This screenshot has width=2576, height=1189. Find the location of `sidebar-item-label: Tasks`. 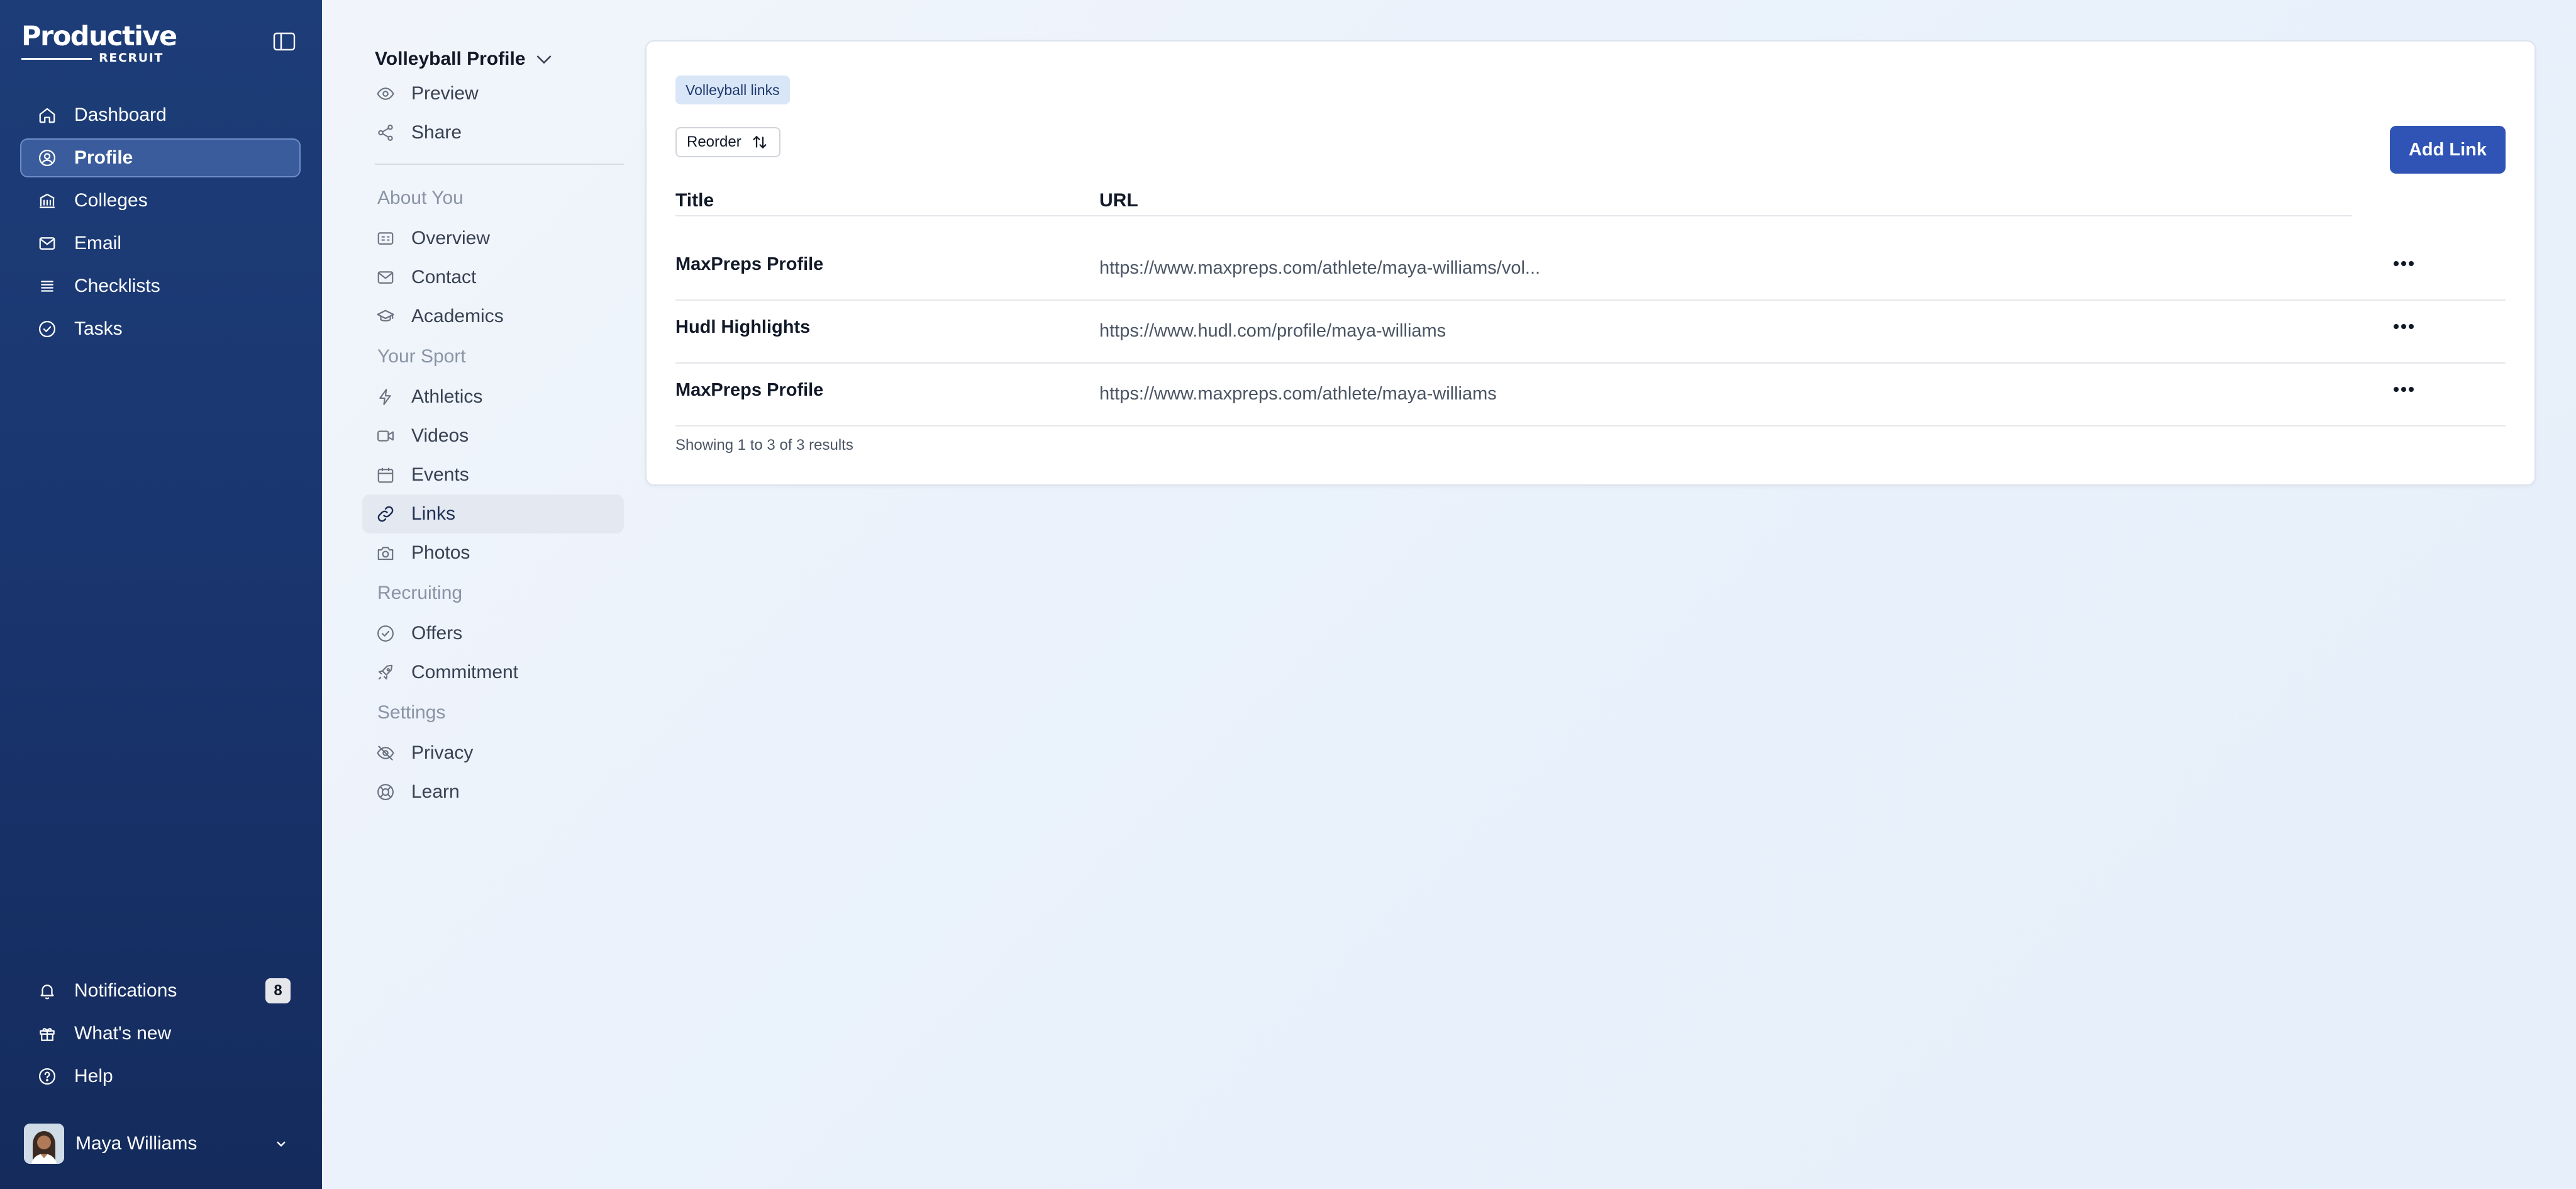

sidebar-item-label: Tasks is located at coordinates (98, 328).